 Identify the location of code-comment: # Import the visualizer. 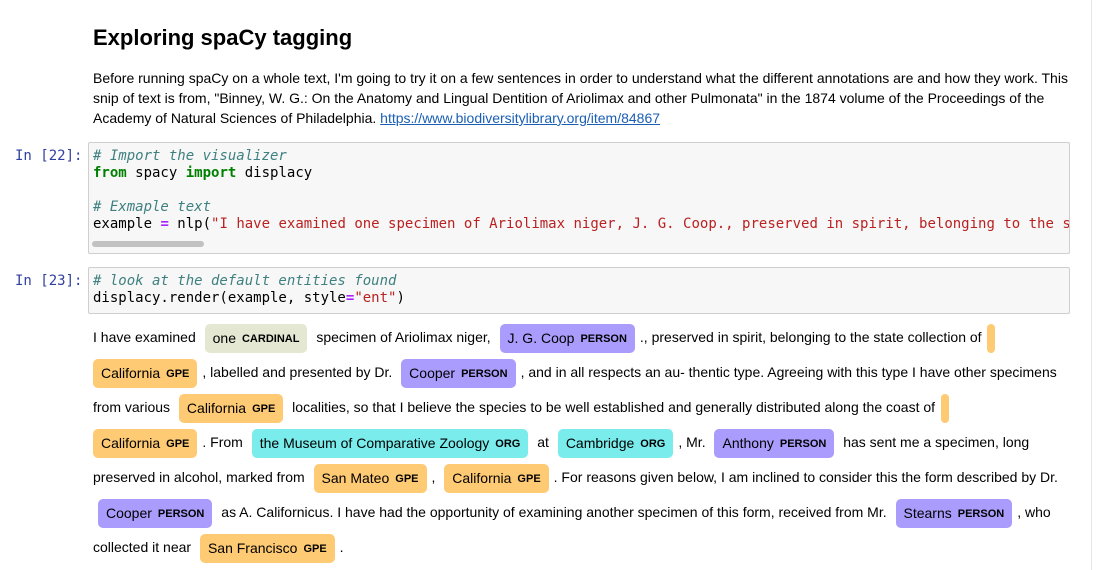
(190, 156).